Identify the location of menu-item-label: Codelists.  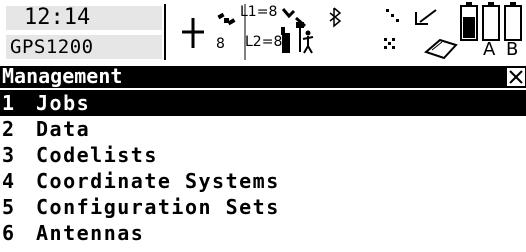
(97, 155).